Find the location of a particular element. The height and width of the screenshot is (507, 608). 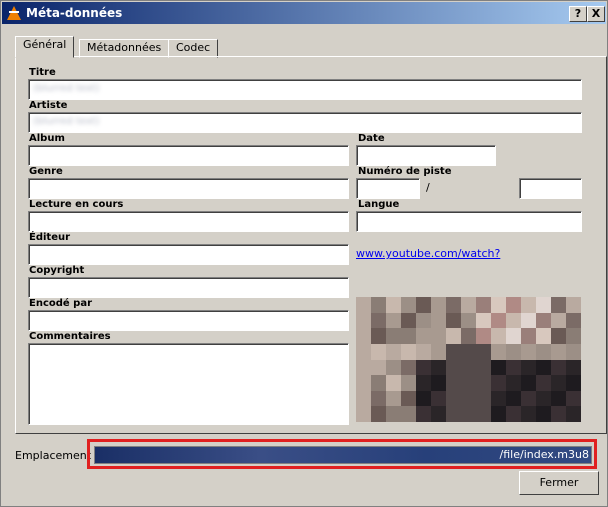

emplacement-highlight: /file/index.m3u8 is located at coordinates (342, 454).